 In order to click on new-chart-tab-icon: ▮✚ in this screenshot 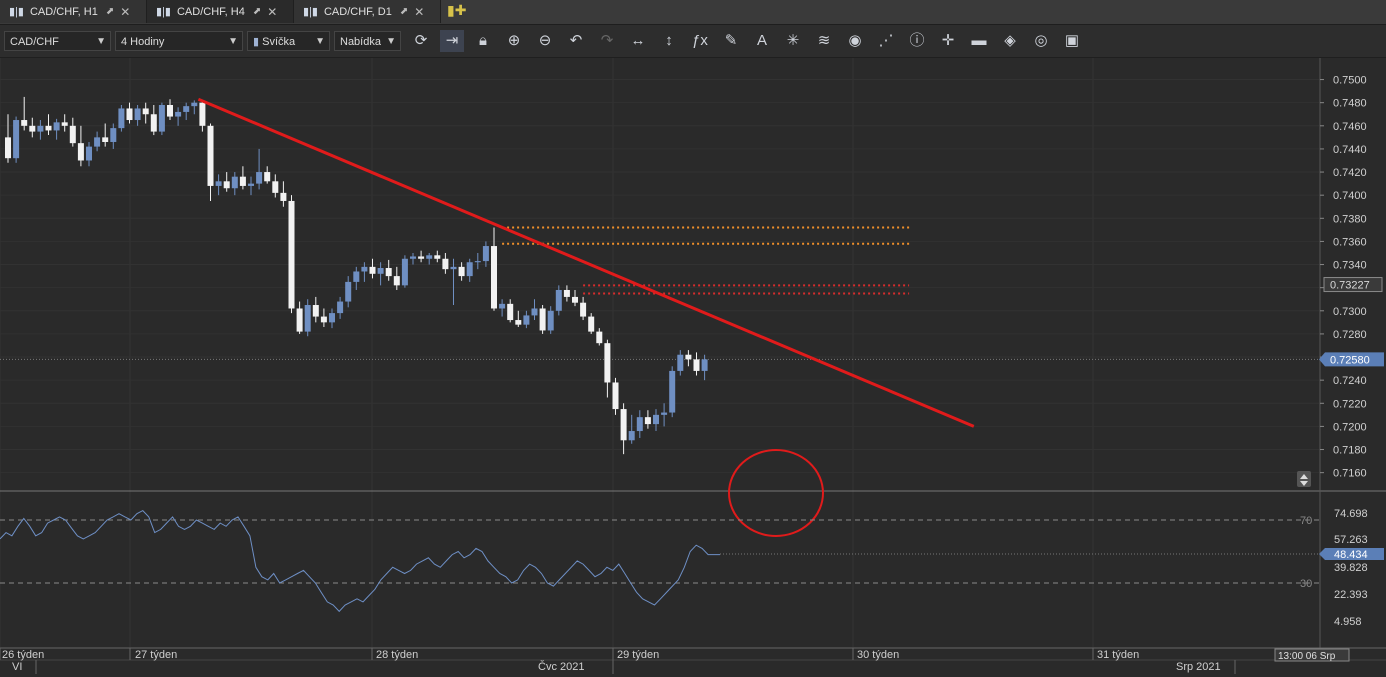, I will do `click(456, 10)`.